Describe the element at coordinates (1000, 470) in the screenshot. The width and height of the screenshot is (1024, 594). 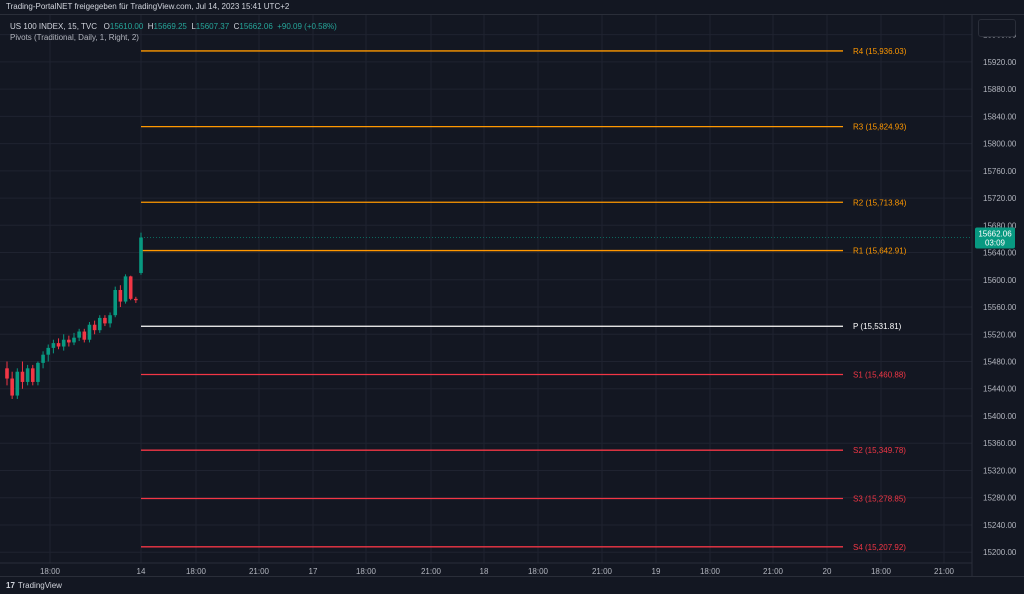
I see `y-tick-label: 15320.00` at that location.